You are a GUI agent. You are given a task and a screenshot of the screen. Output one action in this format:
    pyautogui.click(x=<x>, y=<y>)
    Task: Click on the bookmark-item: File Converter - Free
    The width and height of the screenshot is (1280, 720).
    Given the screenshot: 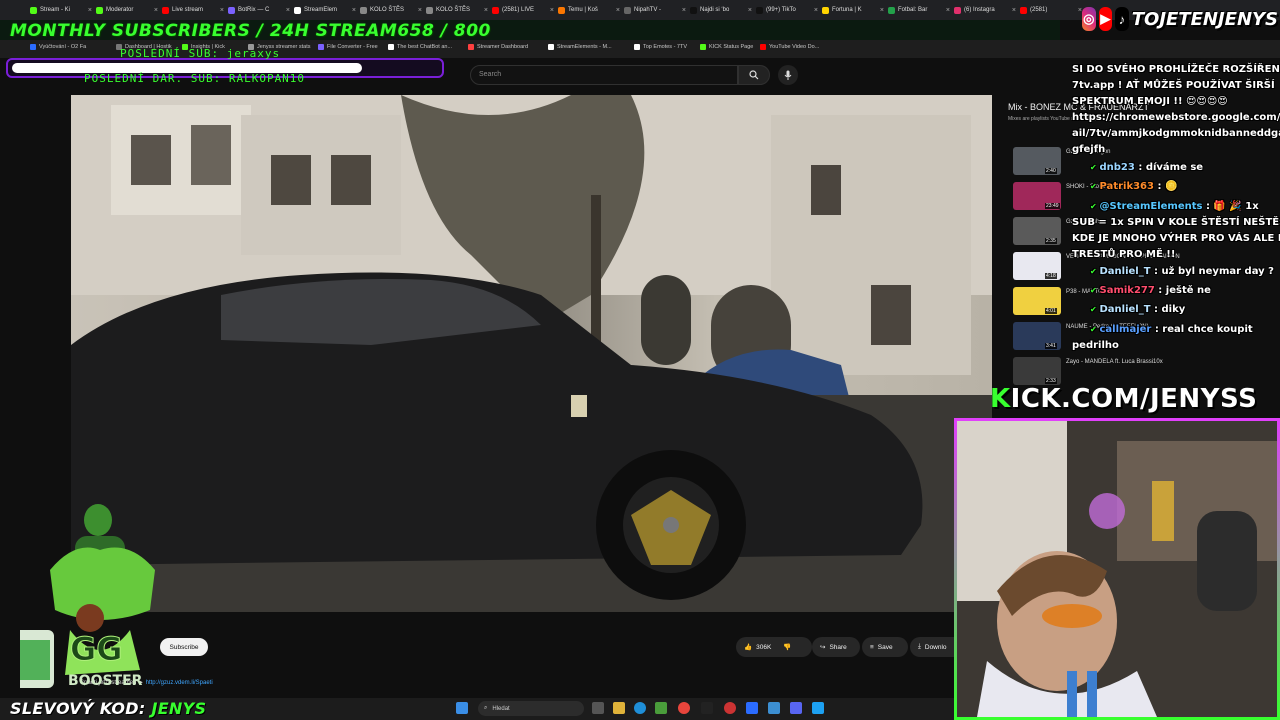 What is the action you would take?
    pyautogui.click(x=348, y=47)
    